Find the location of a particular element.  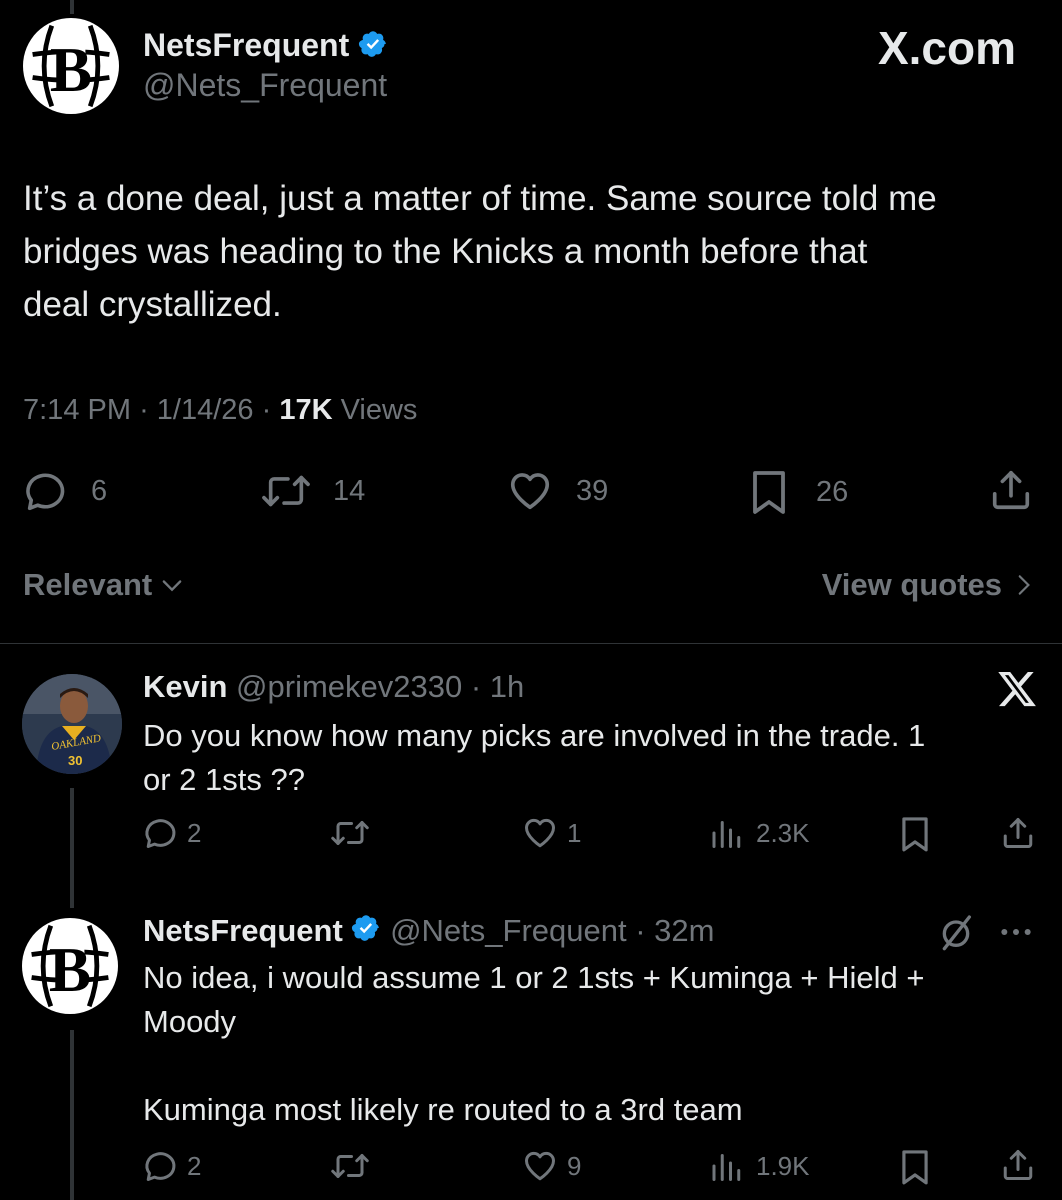

reply1-views: 2.3K is located at coordinates (759, 833).